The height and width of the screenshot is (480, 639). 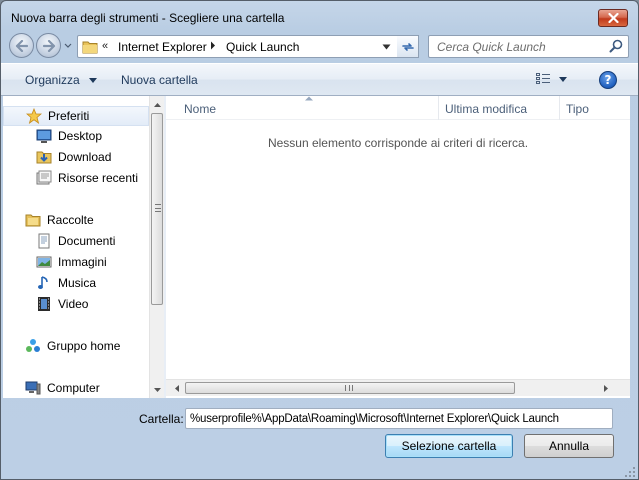 I want to click on arrow-left-icon, so click(x=176, y=388).